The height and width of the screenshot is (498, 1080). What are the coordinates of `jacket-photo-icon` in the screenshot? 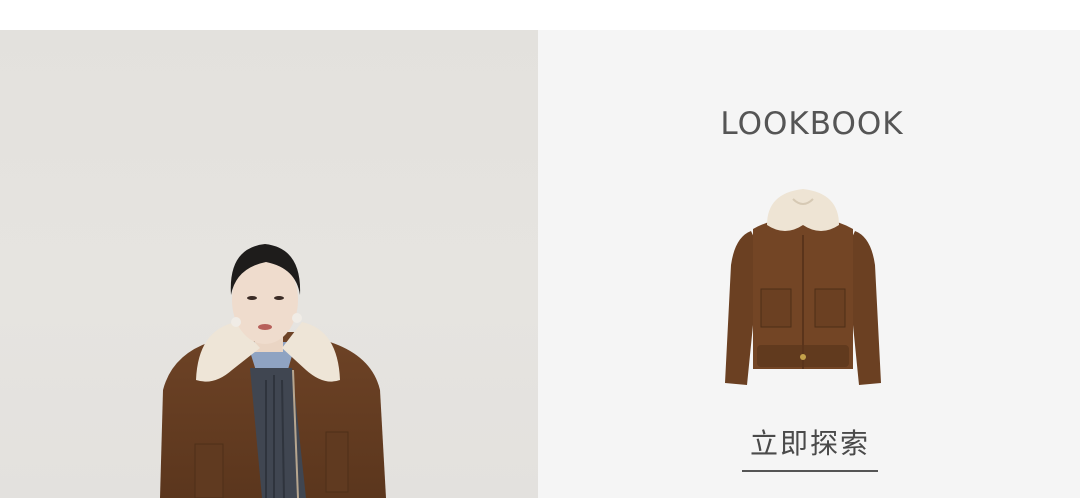 It's located at (803, 287).